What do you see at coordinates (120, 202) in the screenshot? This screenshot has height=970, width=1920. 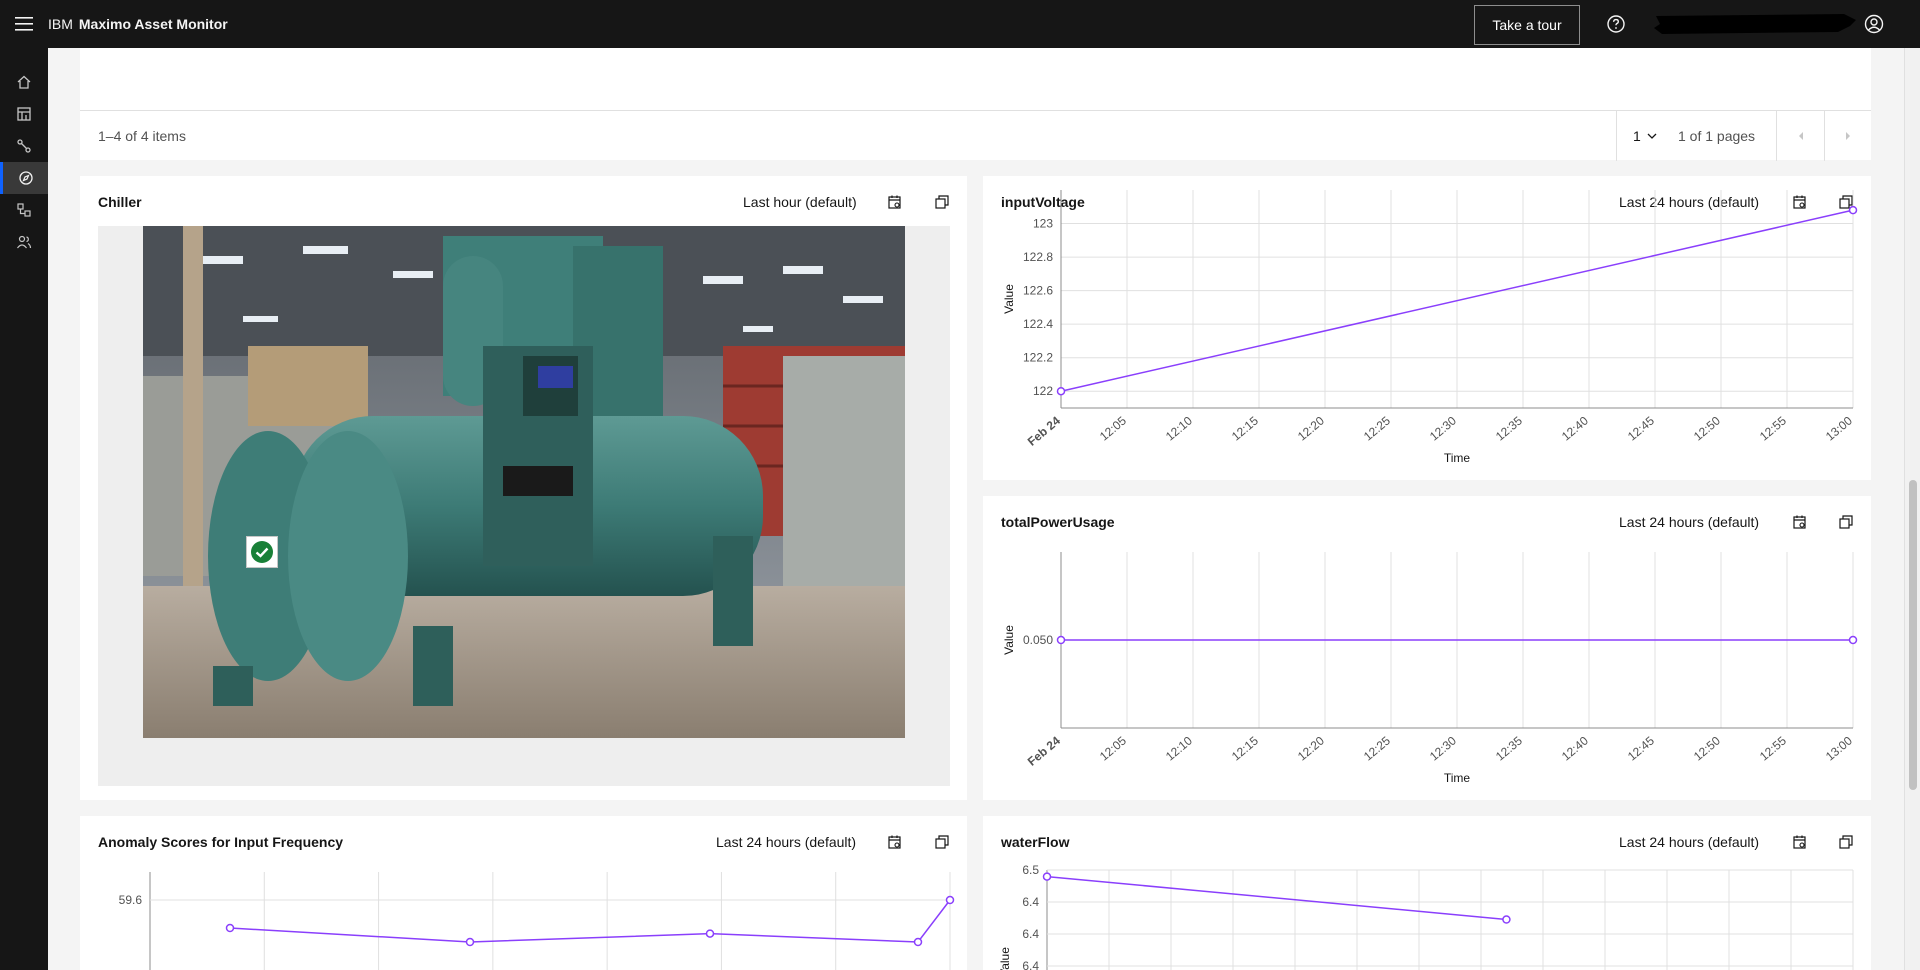 I see `card-title: Chiller` at bounding box center [120, 202].